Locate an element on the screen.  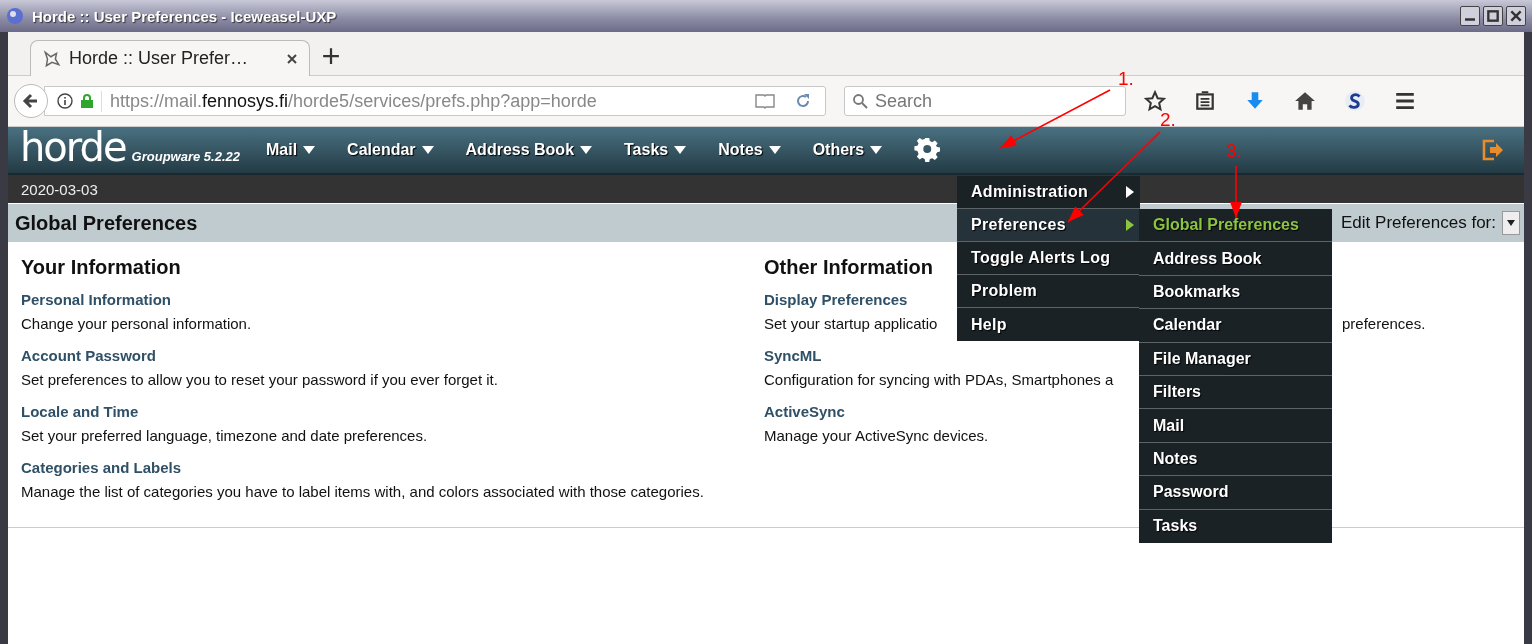
preference-link: Display Preferences is located at coordinates (836, 299).